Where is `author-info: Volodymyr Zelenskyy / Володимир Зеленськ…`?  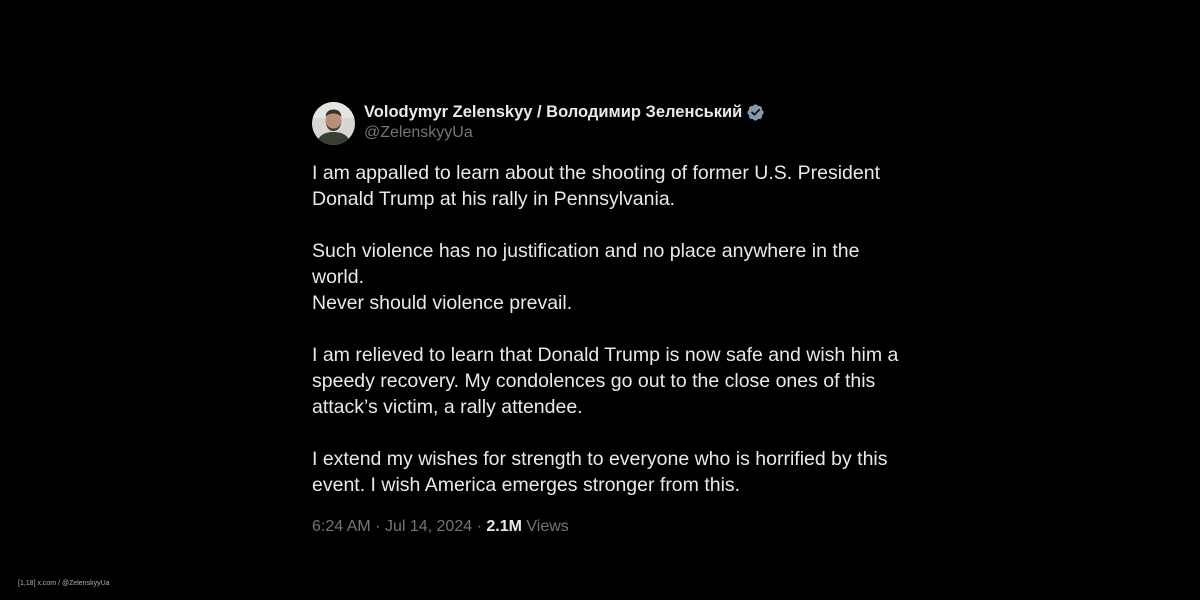
author-info: Volodymyr Zelenskyy / Володимир Зеленськ… is located at coordinates (564, 123).